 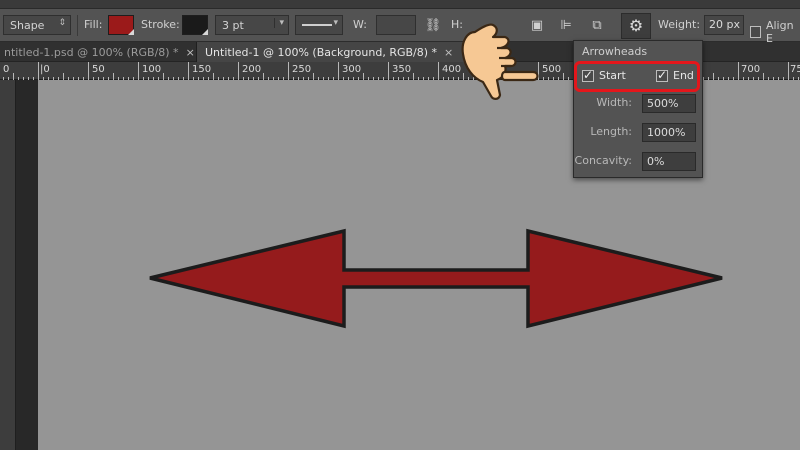 What do you see at coordinates (637, 76) in the screenshot?
I see `highlight-box` at bounding box center [637, 76].